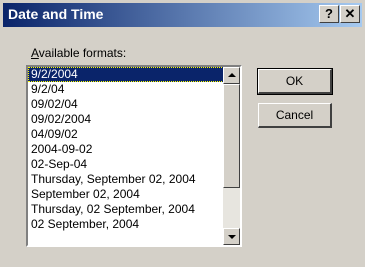 The width and height of the screenshot is (365, 267). Describe the element at coordinates (126, 74) in the screenshot. I see `format-option: 9/2/2004` at that location.